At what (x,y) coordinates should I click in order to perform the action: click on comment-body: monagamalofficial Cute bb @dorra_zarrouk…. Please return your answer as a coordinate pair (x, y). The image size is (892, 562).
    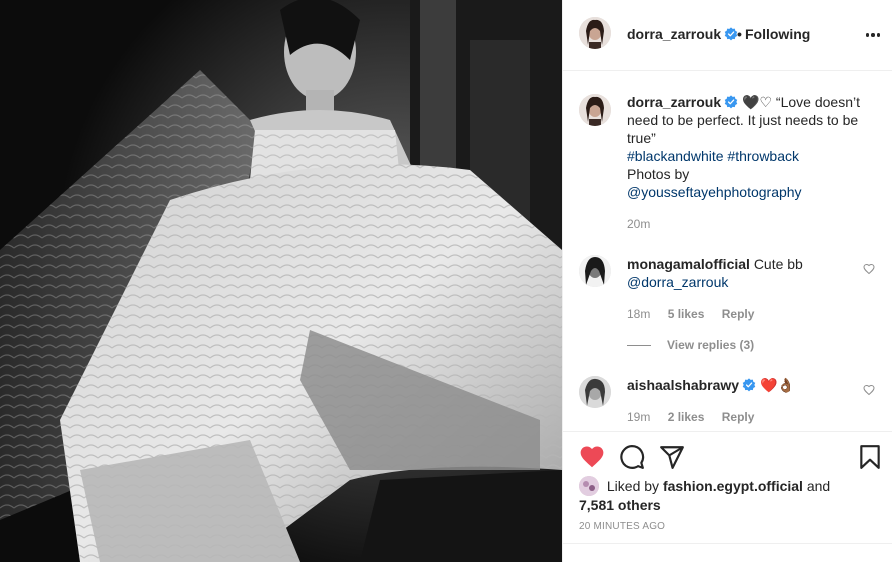
    Looking at the image, I should click on (737, 289).